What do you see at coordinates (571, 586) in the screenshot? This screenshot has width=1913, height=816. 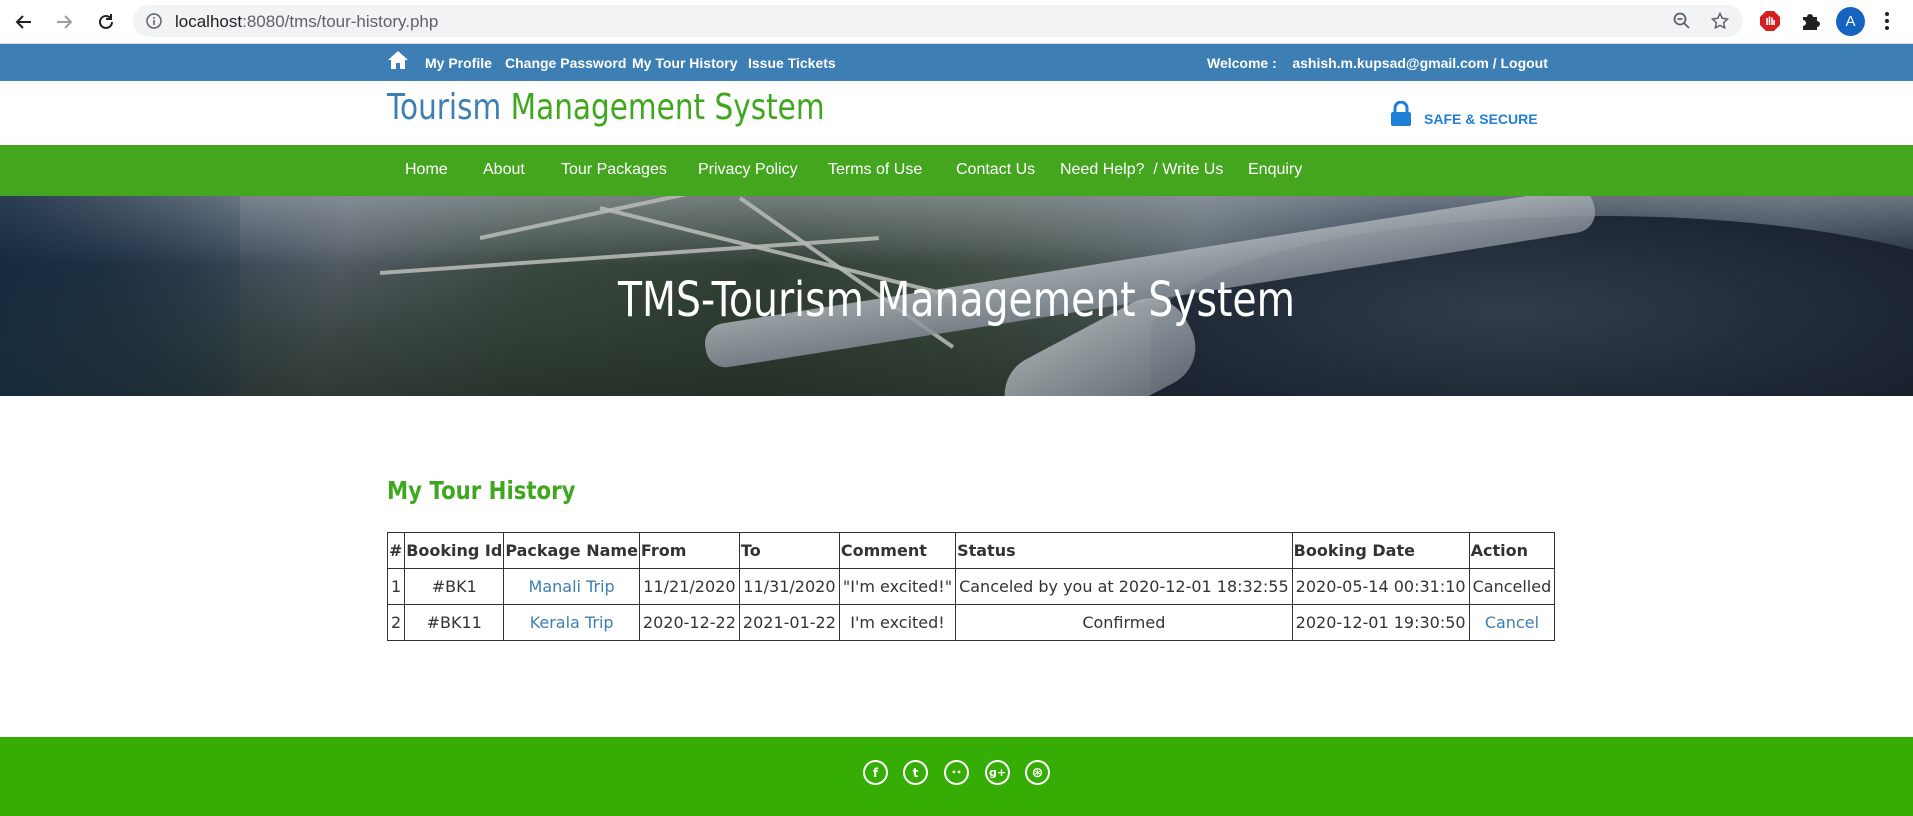 I see `package-link: Manali Trip` at bounding box center [571, 586].